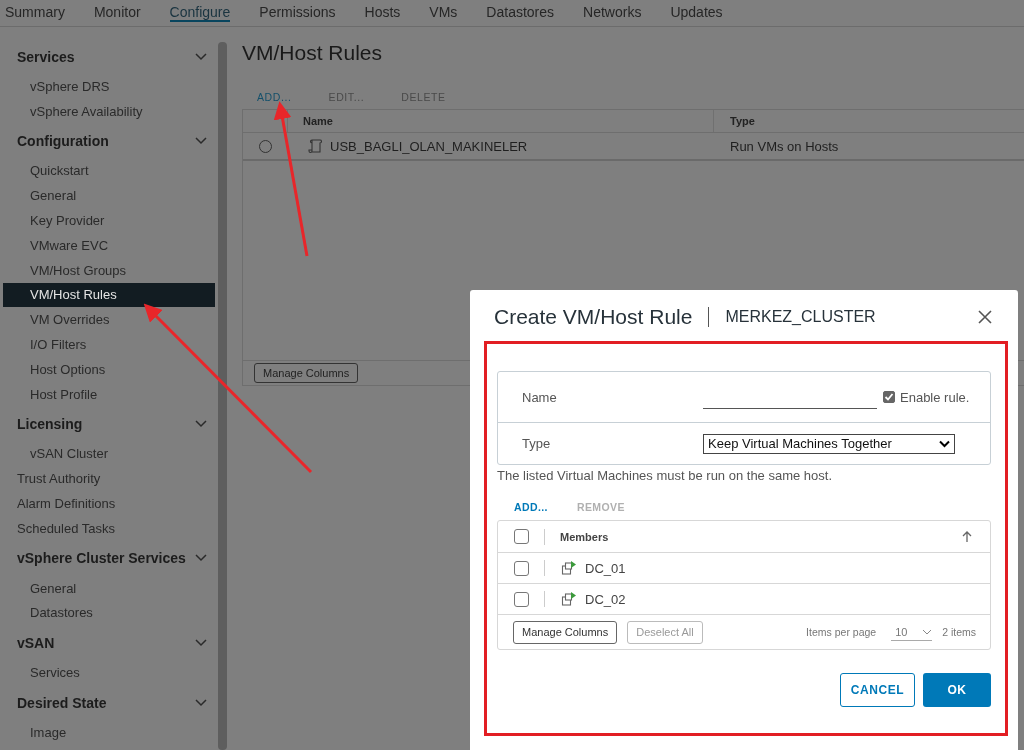 This screenshot has height=750, width=1024. I want to click on nav-tab: Datastores, so click(520, 11).